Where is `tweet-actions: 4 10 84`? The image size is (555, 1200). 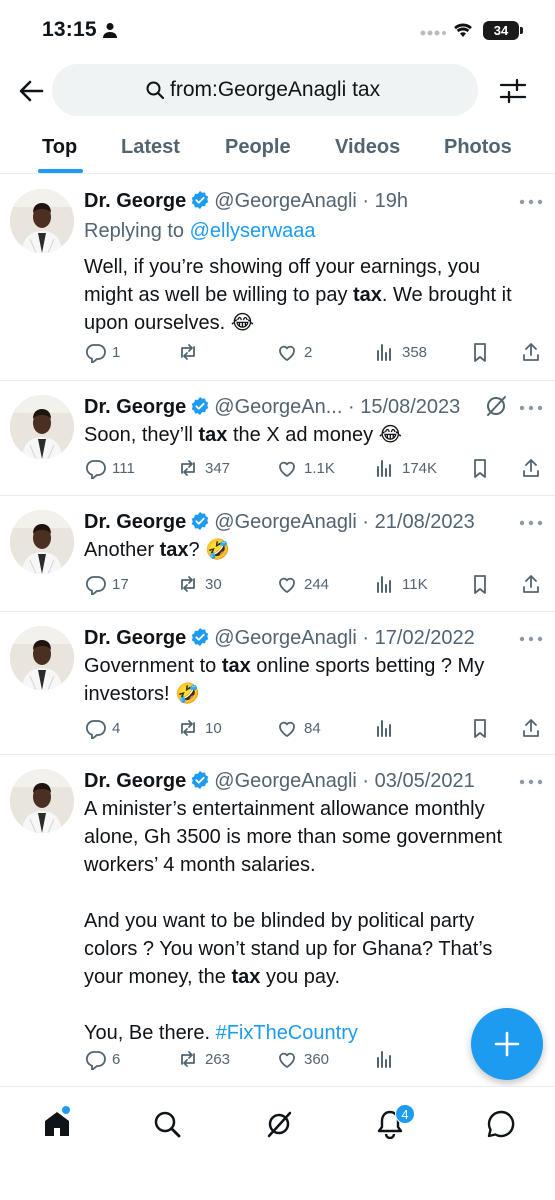 tweet-actions: 4 10 84 is located at coordinates (314, 728).